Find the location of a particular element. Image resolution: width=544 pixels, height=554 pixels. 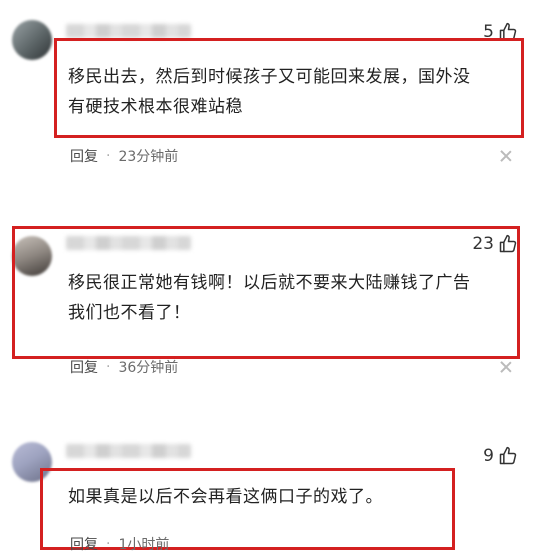

like-button: 9 is located at coordinates (500, 456).